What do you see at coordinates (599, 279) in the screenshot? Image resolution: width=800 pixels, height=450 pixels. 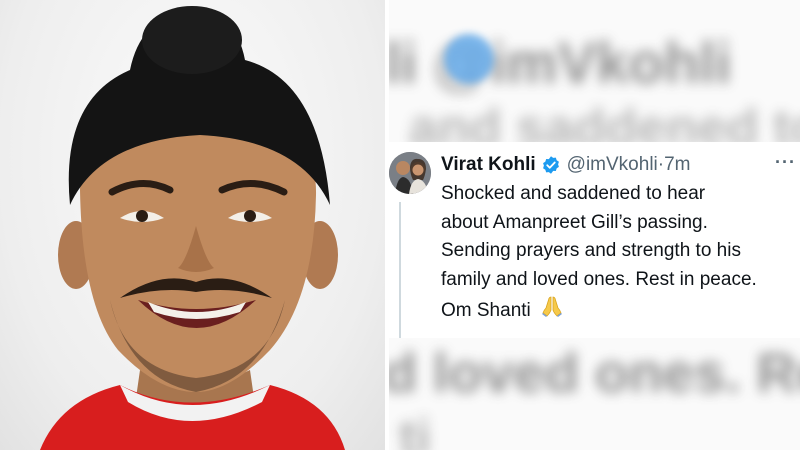 I see `tweet-line: family and loved ones. Rest in peace.` at bounding box center [599, 279].